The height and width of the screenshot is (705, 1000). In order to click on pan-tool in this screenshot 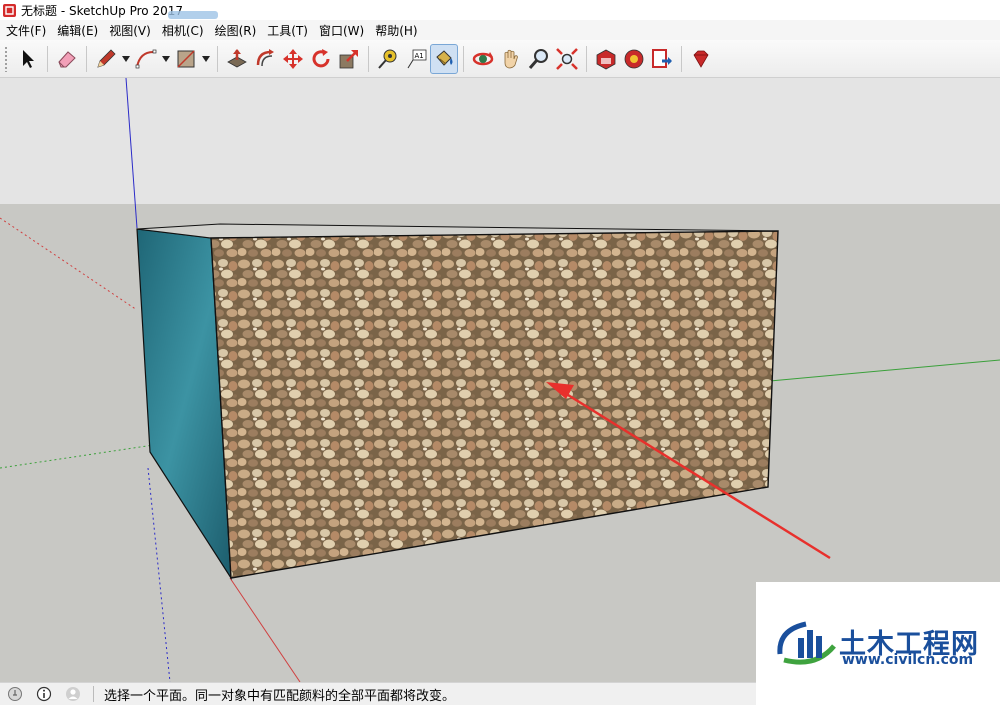, I will do `click(511, 59)`.